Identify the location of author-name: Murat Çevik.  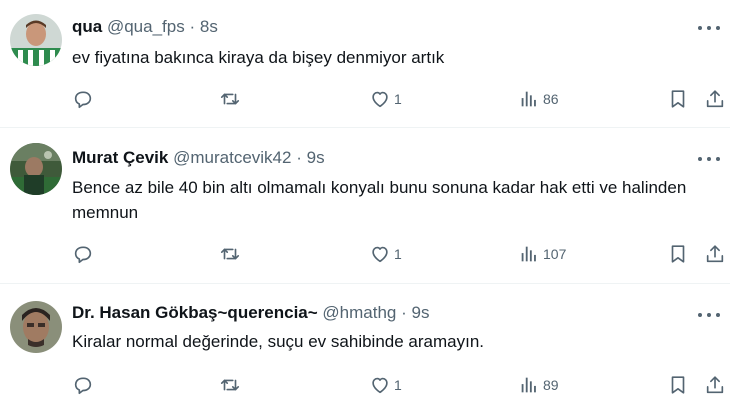
(120, 157).